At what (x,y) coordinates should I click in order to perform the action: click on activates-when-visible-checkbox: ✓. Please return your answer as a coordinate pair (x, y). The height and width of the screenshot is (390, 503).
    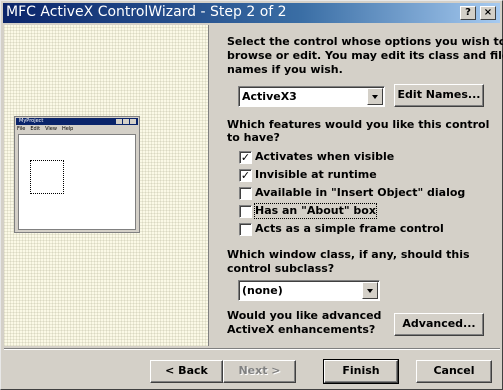
    Looking at the image, I should click on (245, 157).